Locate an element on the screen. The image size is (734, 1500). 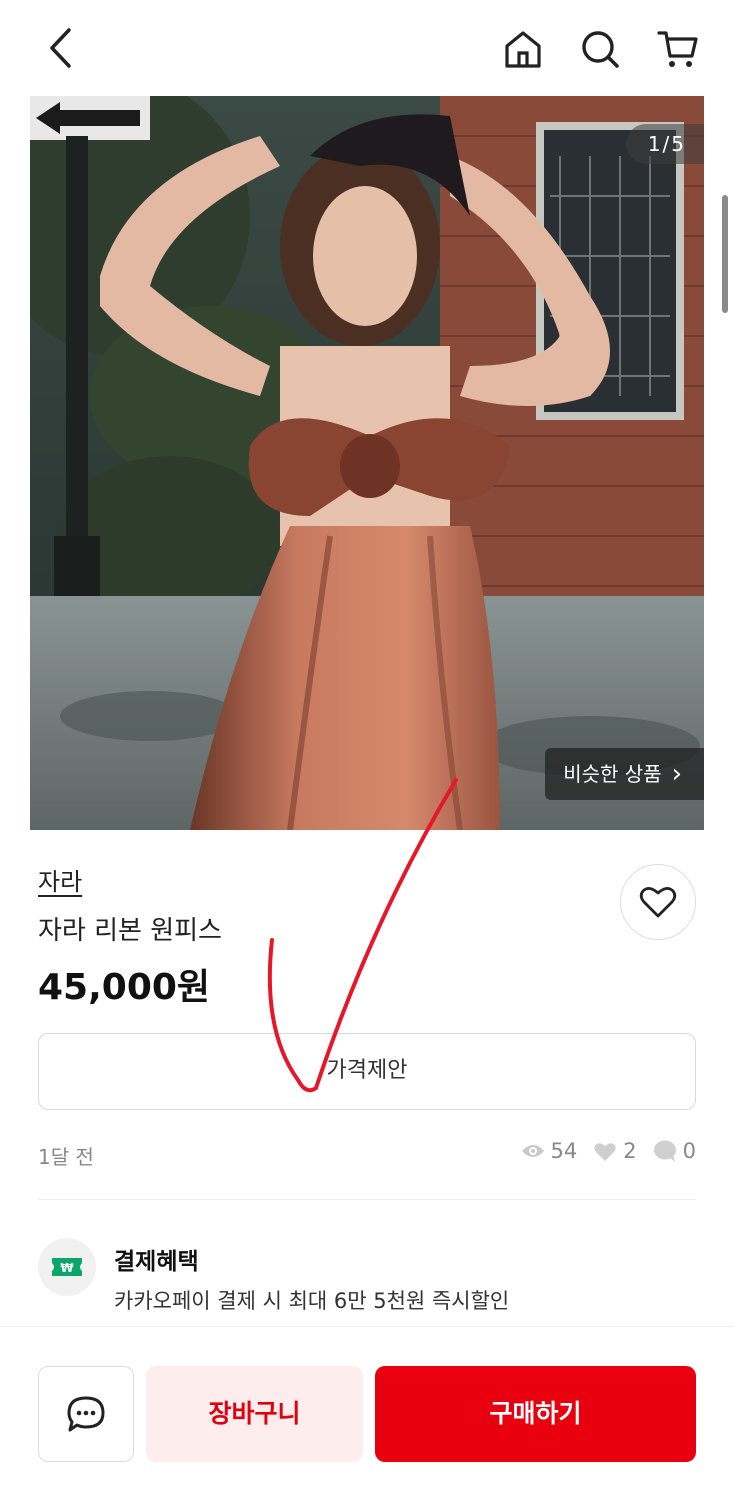
heart-outline-icon is located at coordinates (658, 902).